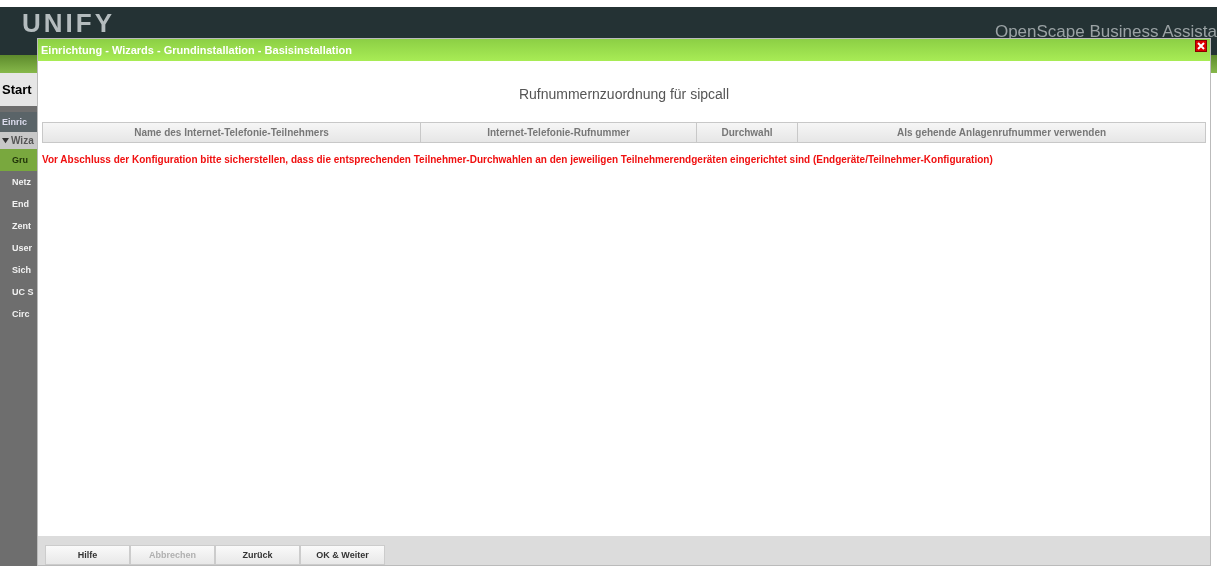 This screenshot has width=1217, height=566. Describe the element at coordinates (22, 140) in the screenshot. I see `sidebar-group-label: Wiza` at that location.